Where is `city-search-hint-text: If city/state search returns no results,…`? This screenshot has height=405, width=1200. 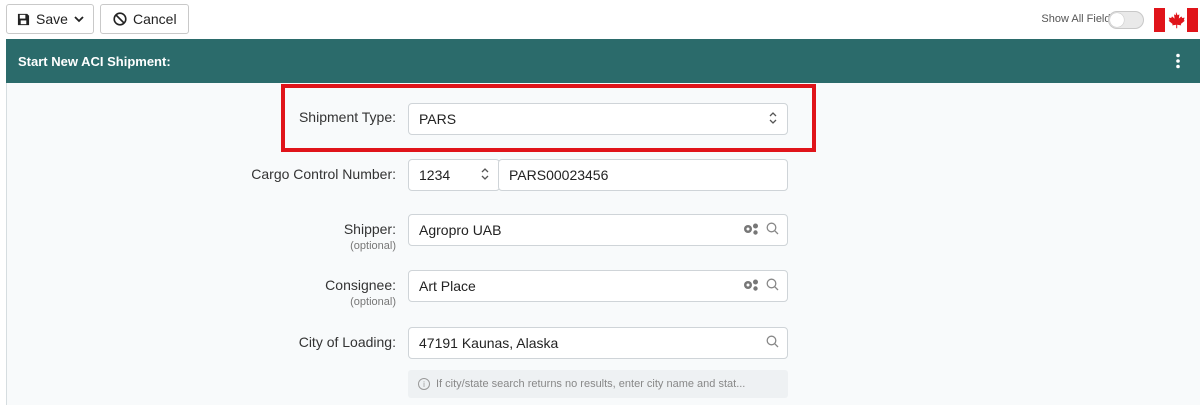 city-search-hint-text: If city/state search returns no results,… is located at coordinates (591, 384).